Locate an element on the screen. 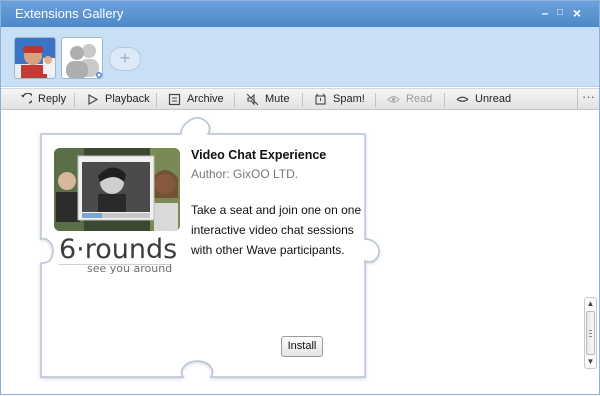 This screenshot has width=600, height=396. logo-tagline: see you around is located at coordinates (130, 268).